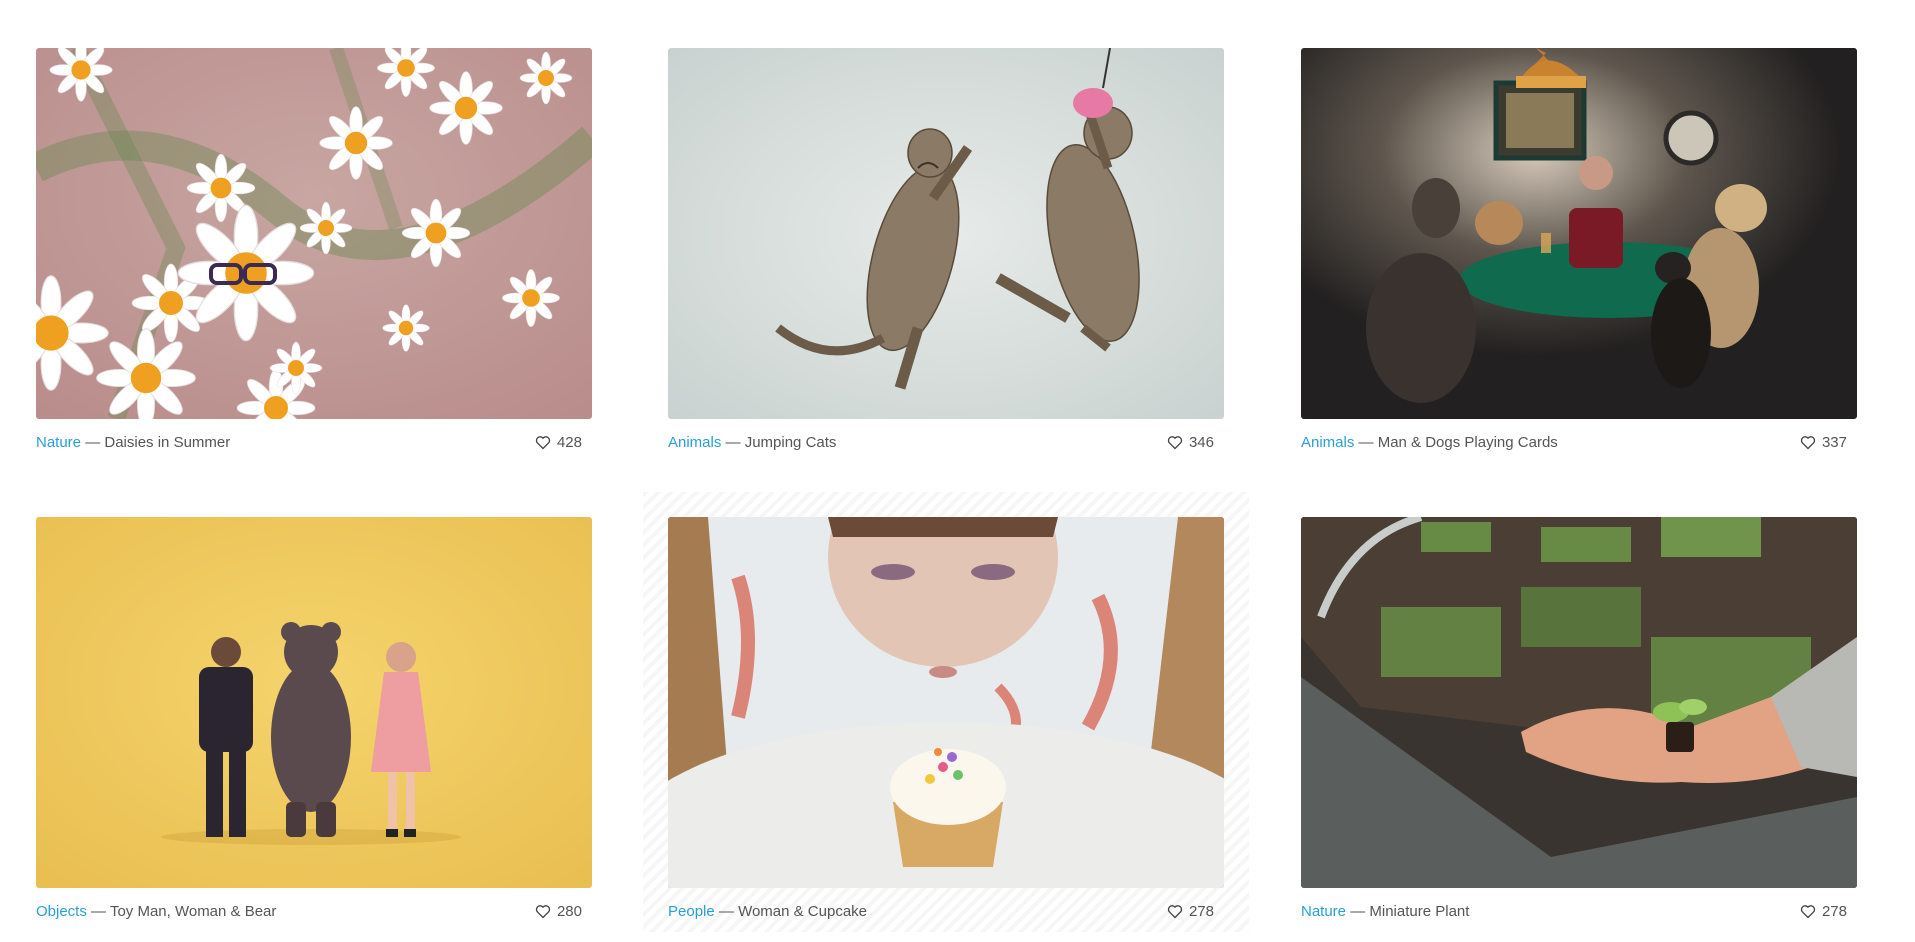 The image size is (1915, 942). Describe the element at coordinates (1579, 442) in the screenshot. I see `photo-caption: Animals — Man & Dogs Playing Cards 337` at that location.